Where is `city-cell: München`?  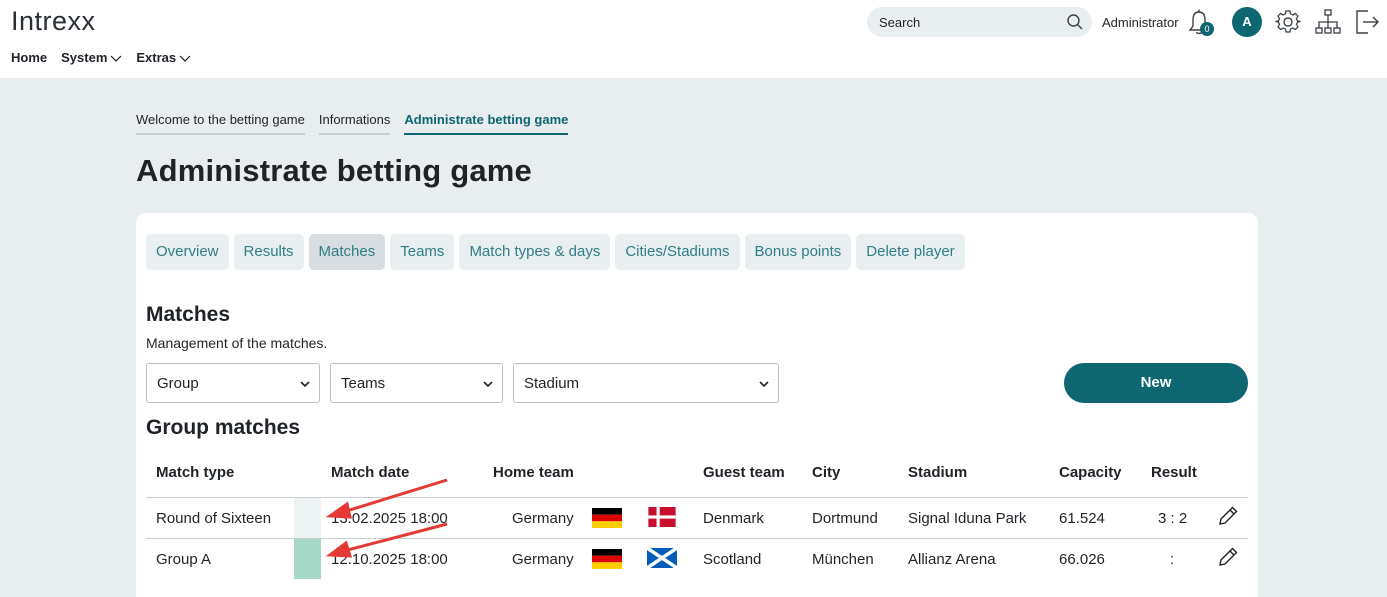
city-cell: München is located at coordinates (843, 559).